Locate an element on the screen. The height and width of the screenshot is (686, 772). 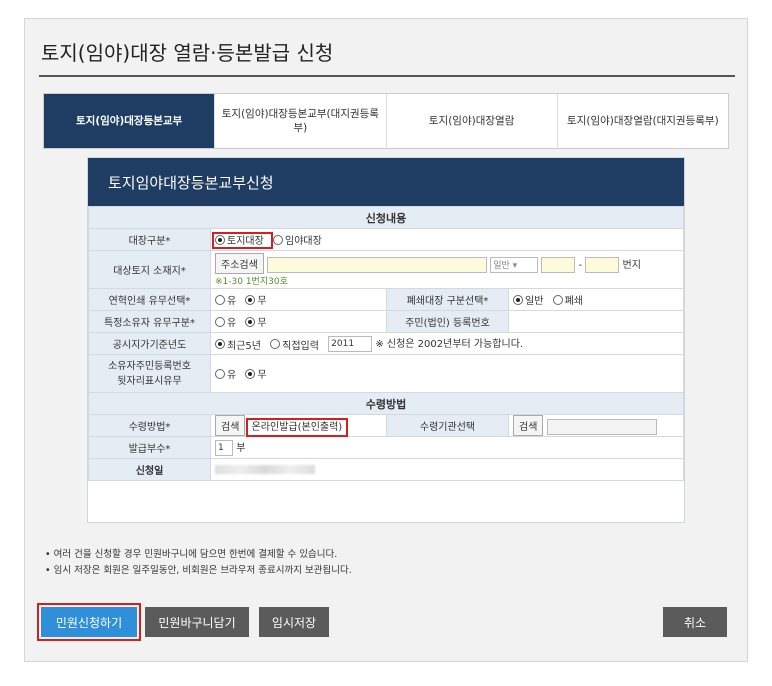
receive-method-search-button: 검색 is located at coordinates (230, 425).